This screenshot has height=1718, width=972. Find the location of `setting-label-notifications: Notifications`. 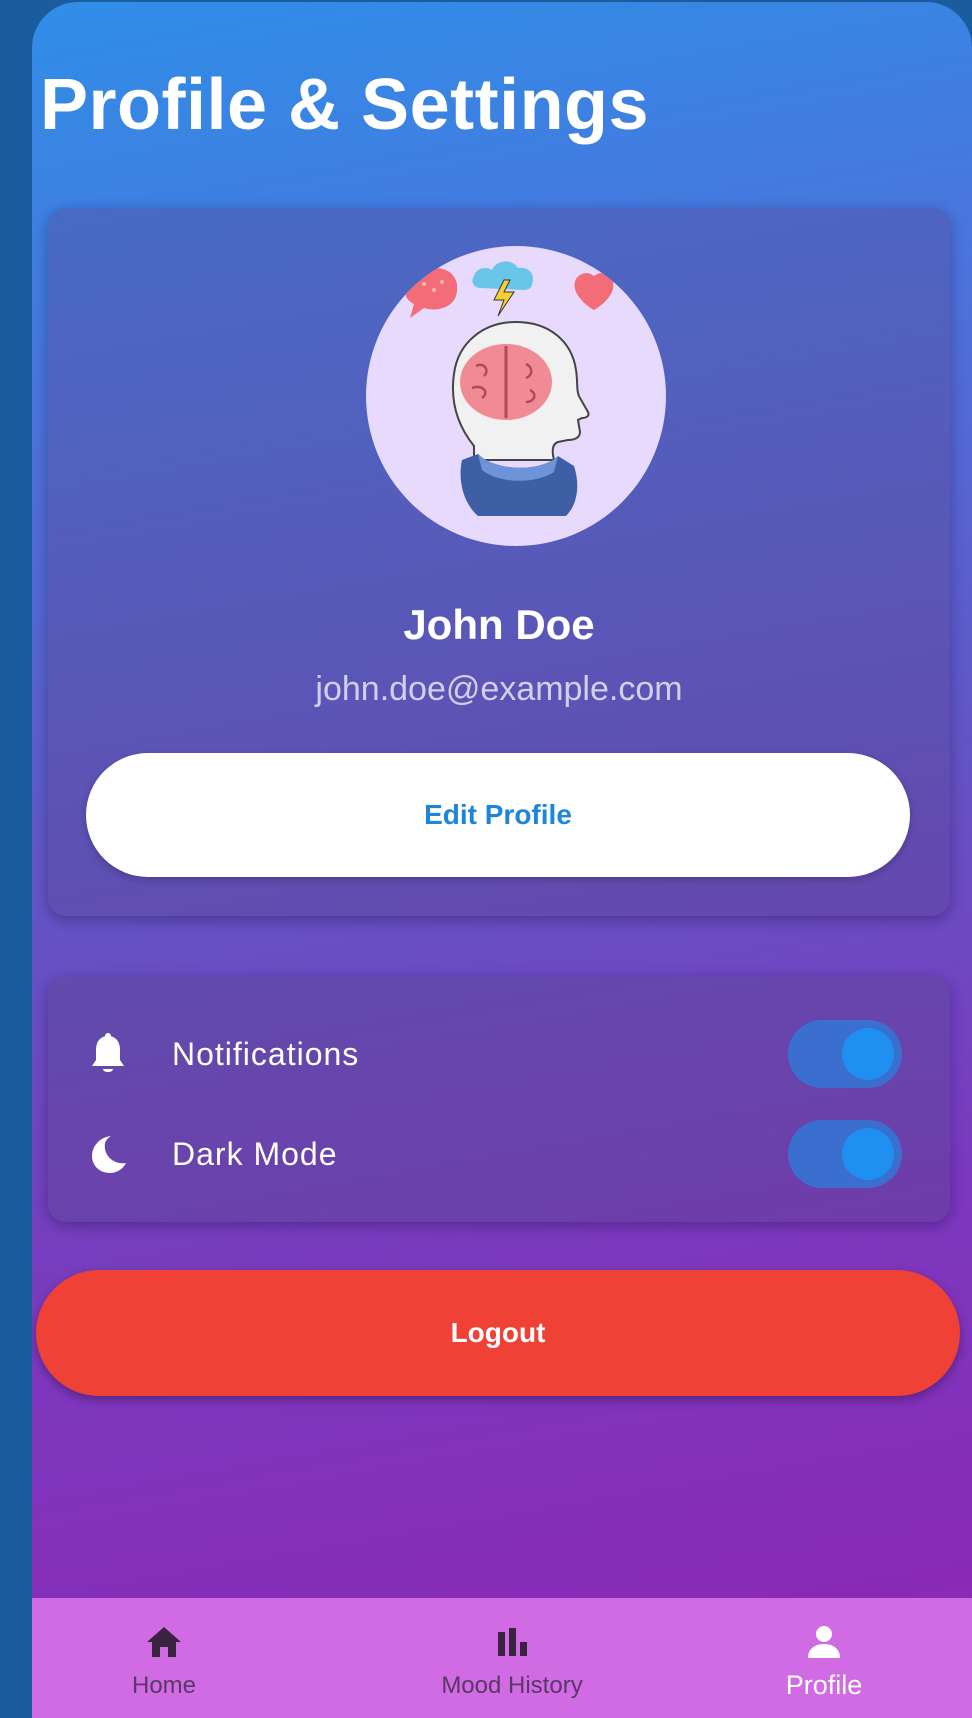

setting-label-notifications: Notifications is located at coordinates (266, 1053).